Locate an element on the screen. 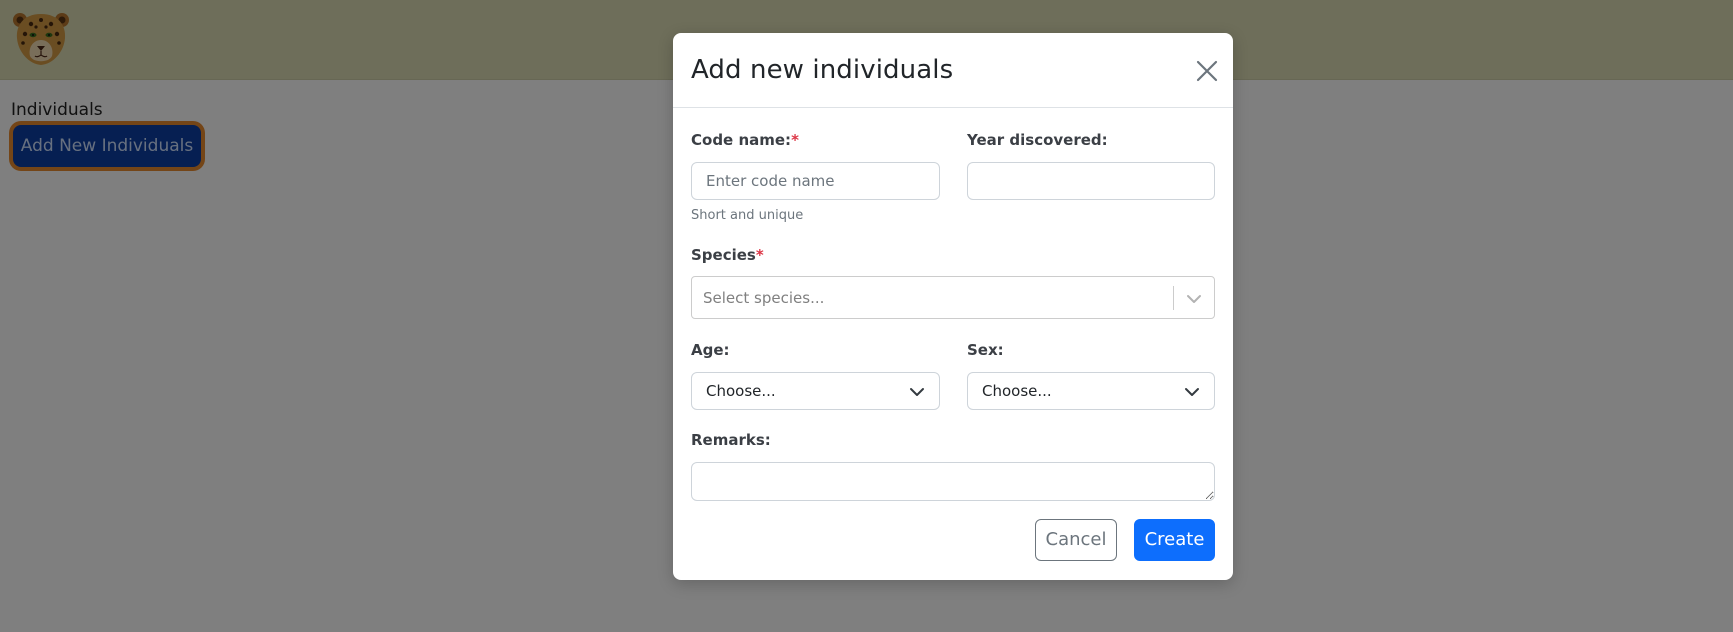 The image size is (1733, 632). remarks-label: Remarks: is located at coordinates (731, 440).